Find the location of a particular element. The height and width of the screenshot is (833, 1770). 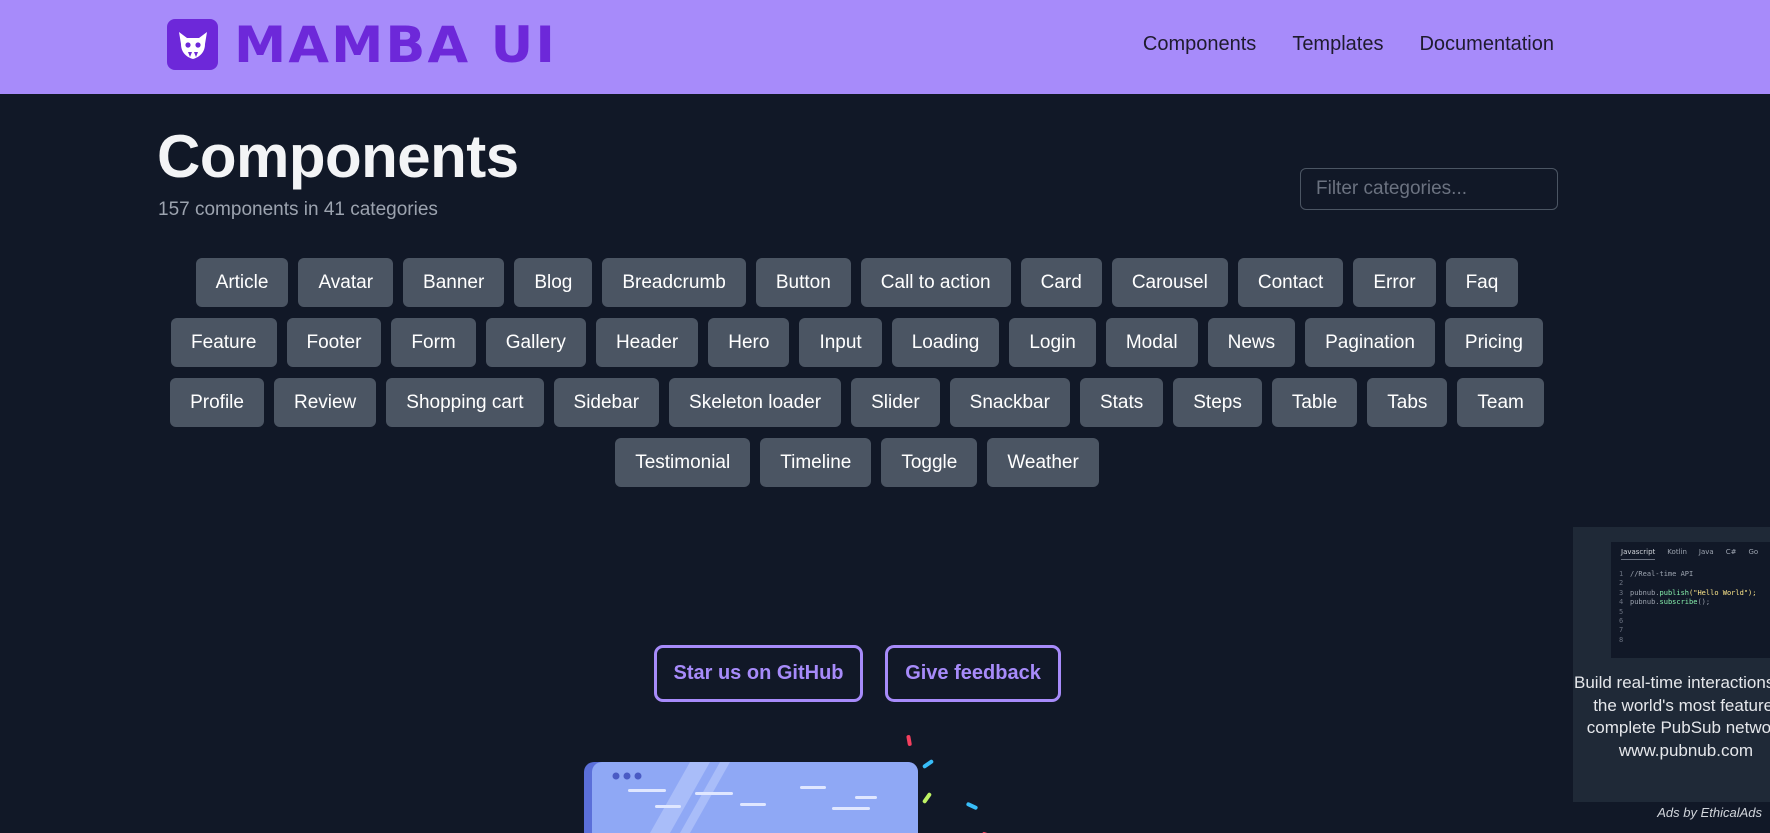

category-chip-faq: Faq is located at coordinates (1482, 282).